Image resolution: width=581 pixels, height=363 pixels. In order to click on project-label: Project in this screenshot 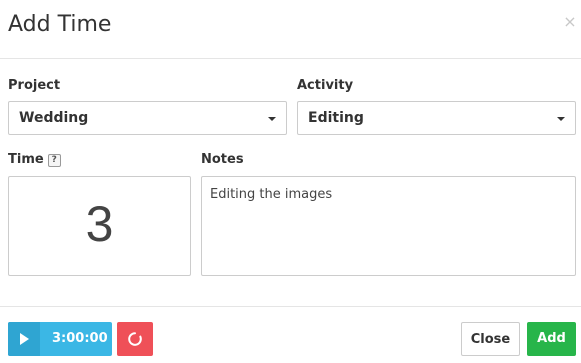, I will do `click(34, 85)`.